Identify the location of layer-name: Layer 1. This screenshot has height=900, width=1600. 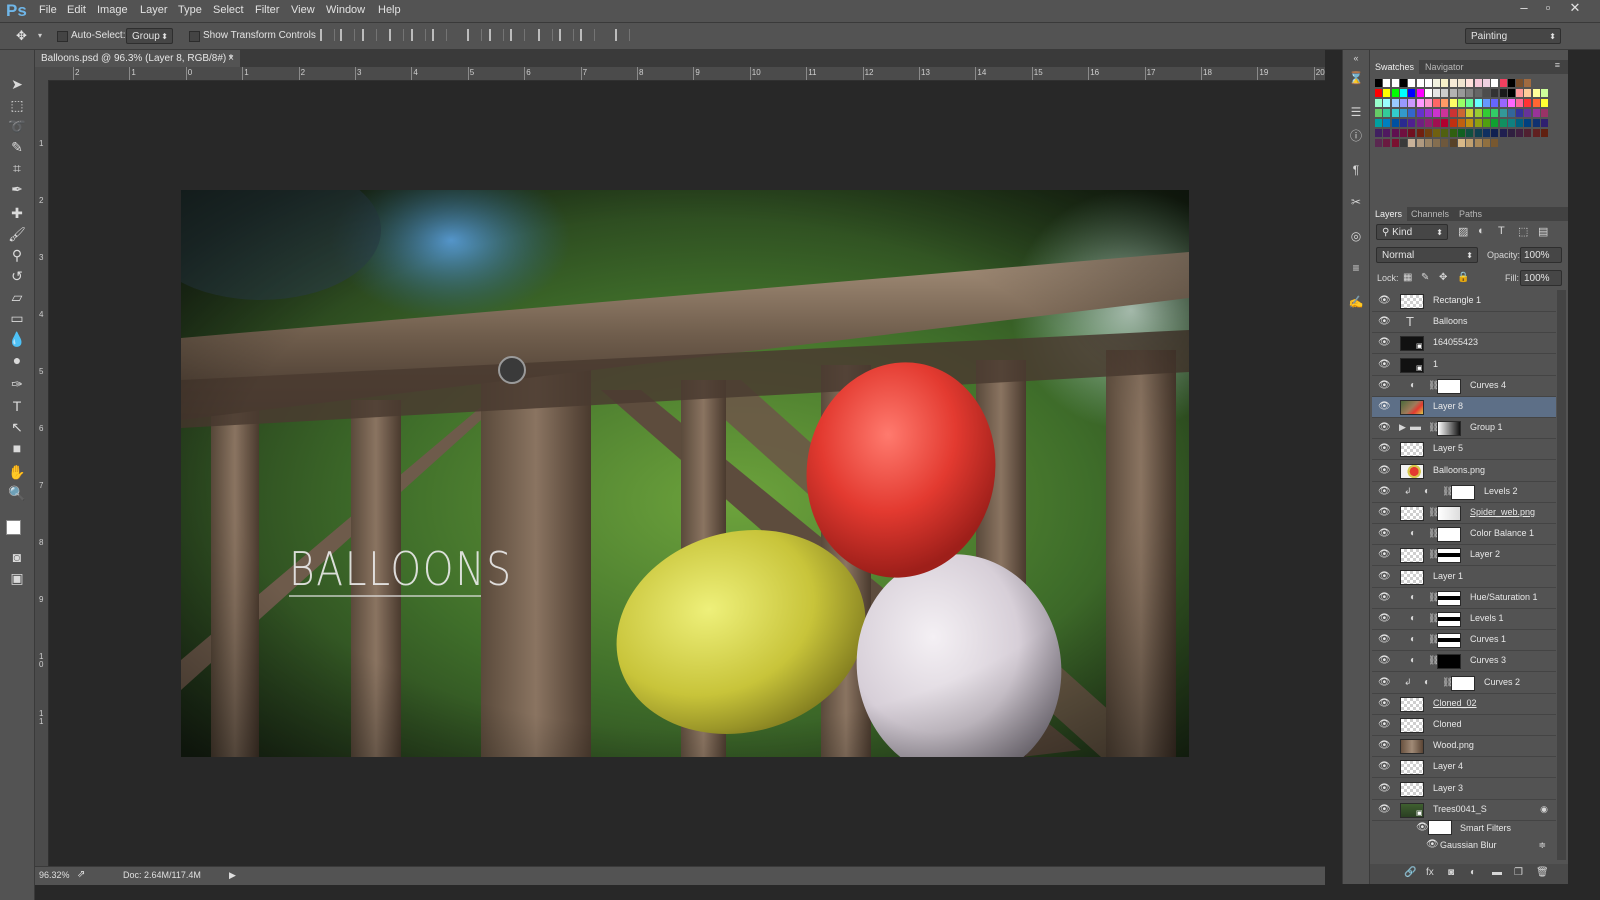
(1448, 576).